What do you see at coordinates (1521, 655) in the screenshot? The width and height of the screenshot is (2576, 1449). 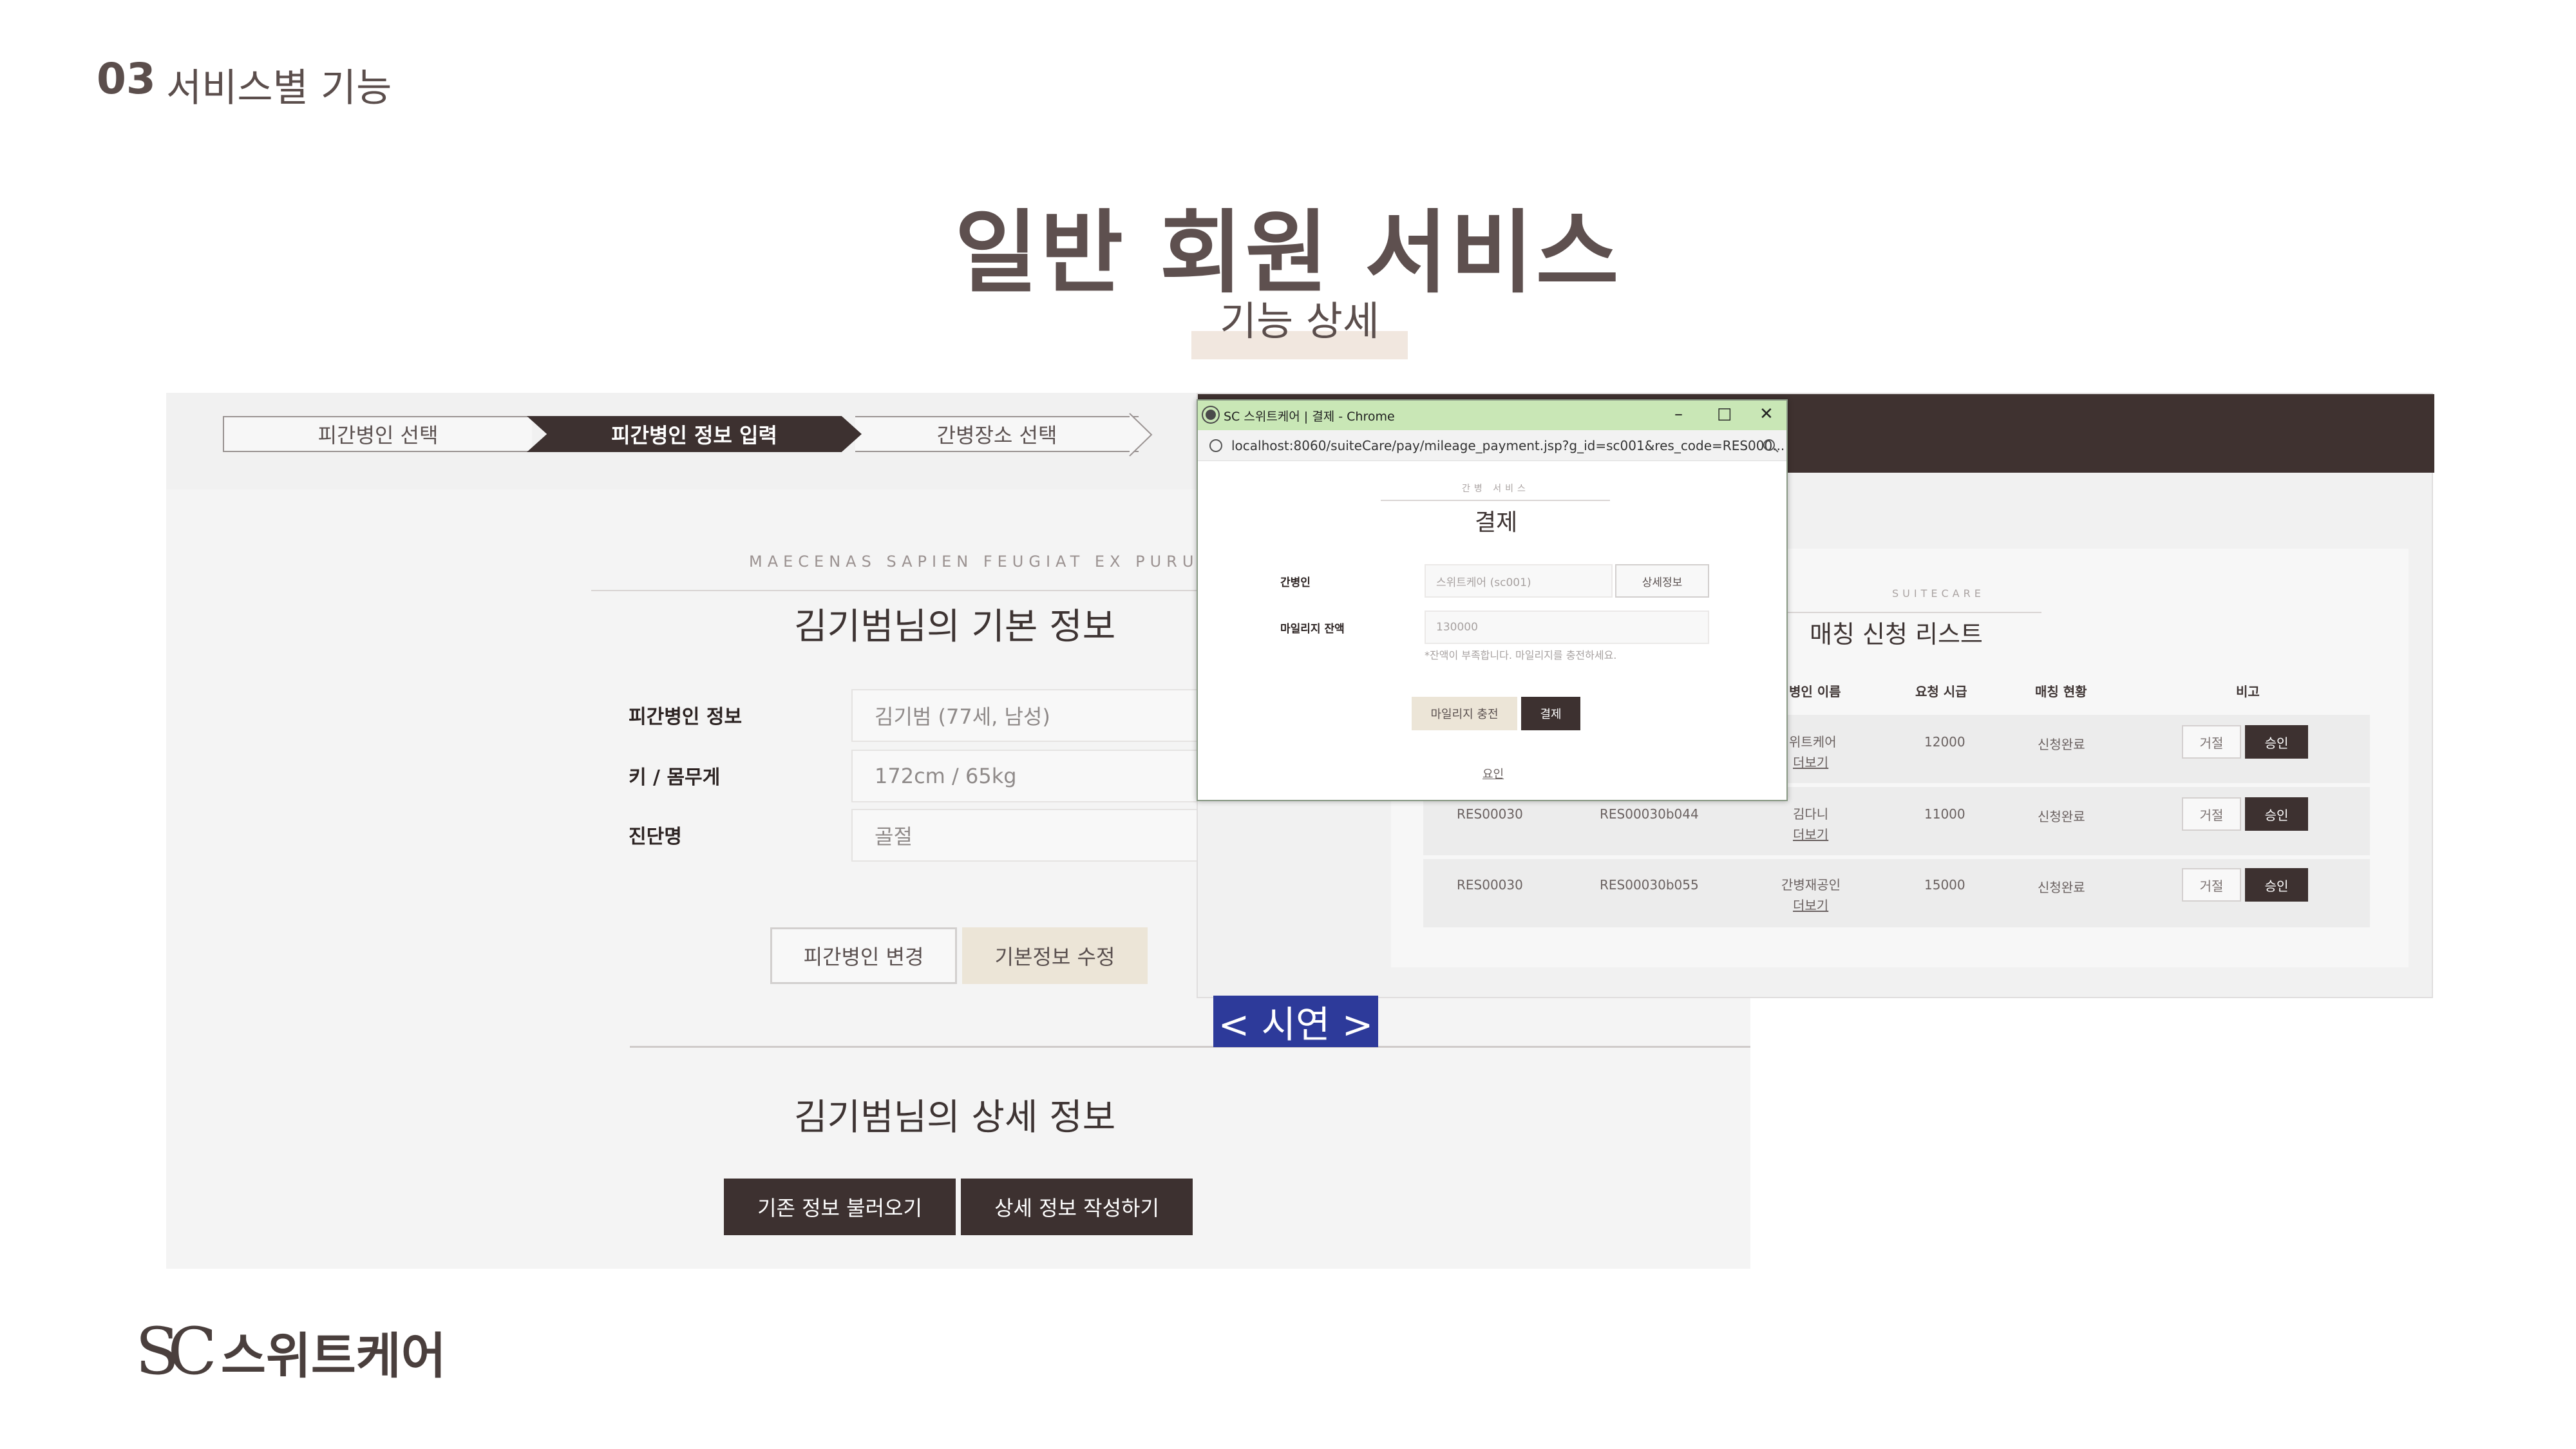 I see `insufficient-balance-note: *잔액이 부족합니다. 마일리지를 충전하세요.` at bounding box center [1521, 655].